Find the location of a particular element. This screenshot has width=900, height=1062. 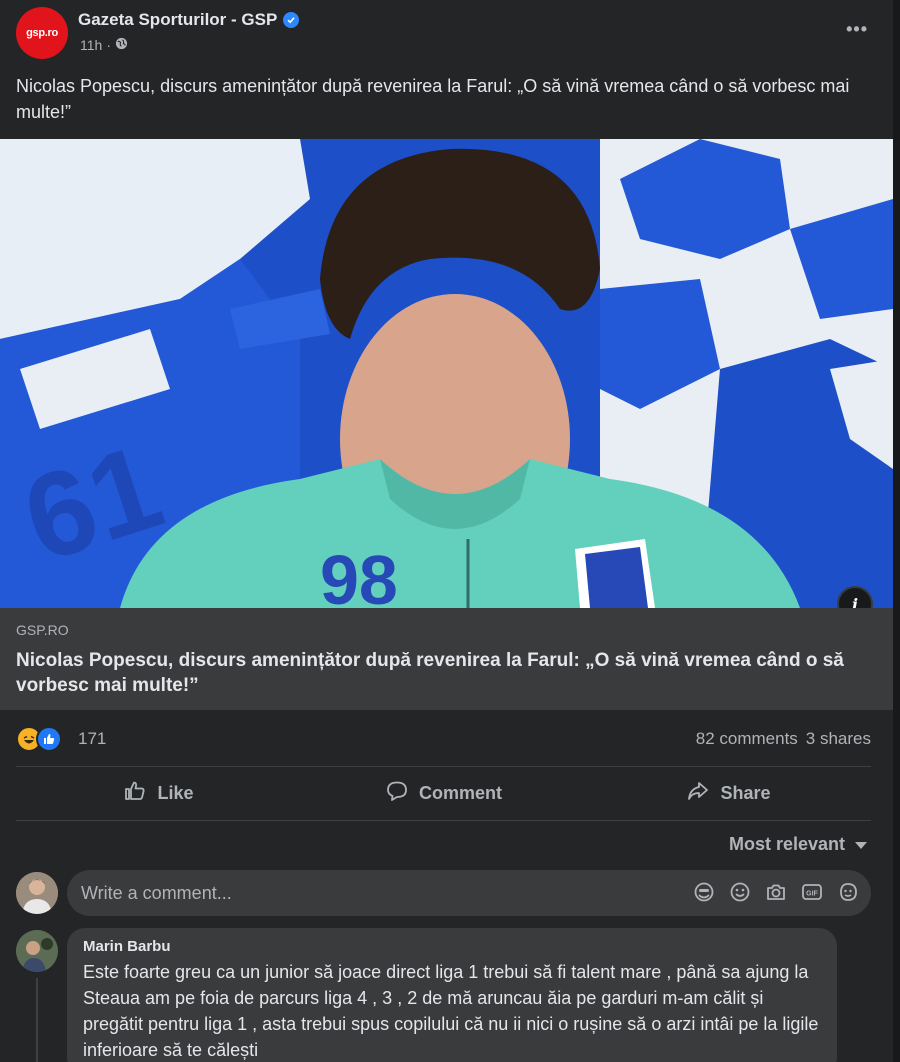

emoji-icon is located at coordinates (740, 892).